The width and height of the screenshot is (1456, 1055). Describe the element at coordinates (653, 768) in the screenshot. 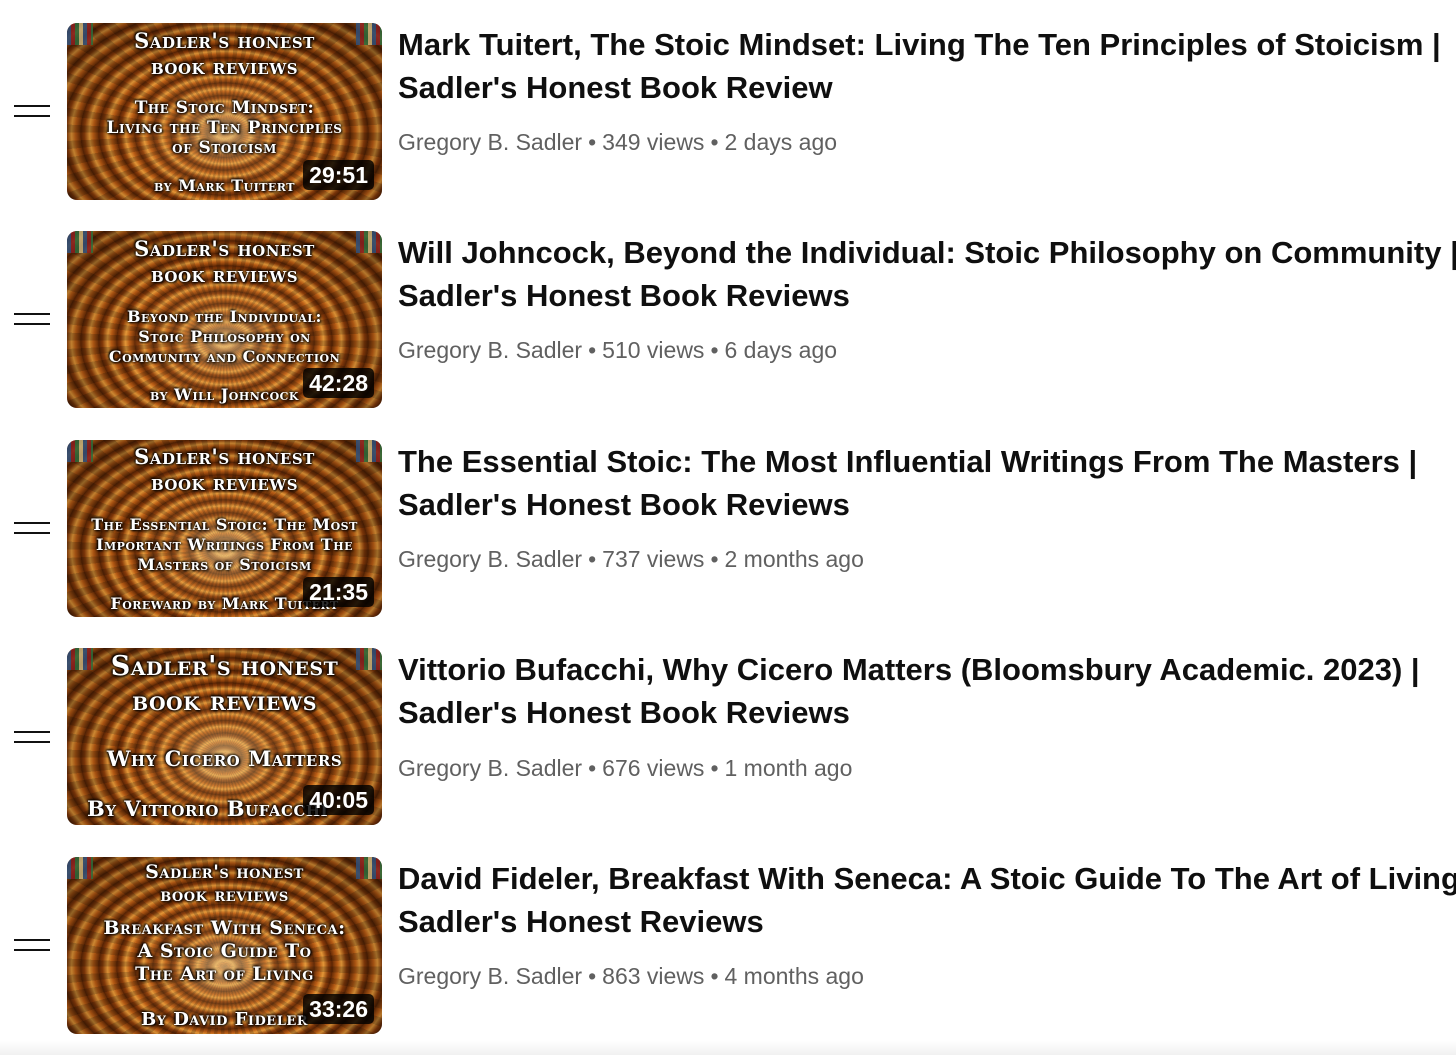

I see `view-count: 676 views` at that location.